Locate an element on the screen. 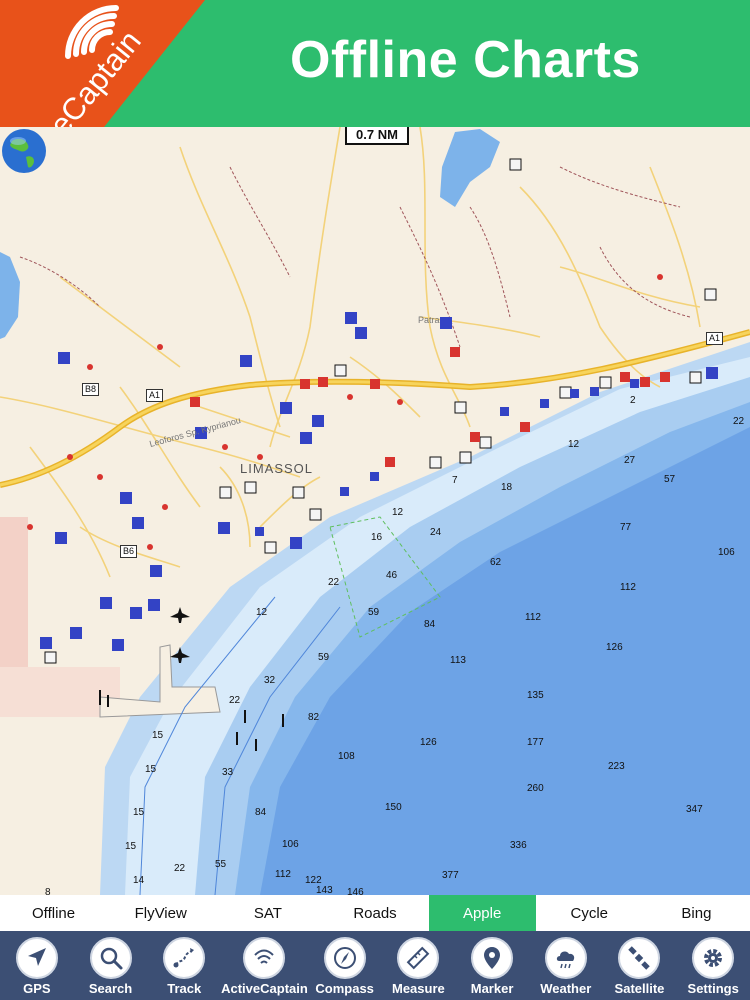 The height and width of the screenshot is (1000, 750). measure-button: Measure is located at coordinates (419, 965).